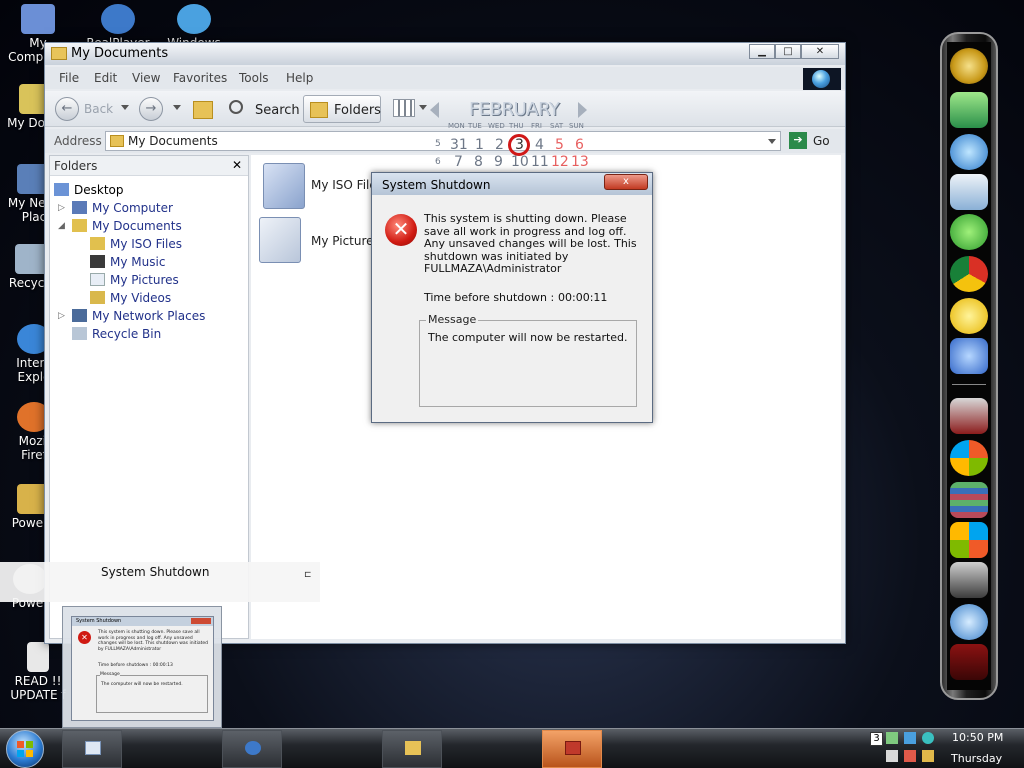 This screenshot has width=1024, height=768. Describe the element at coordinates (173, 141) in the screenshot. I see `address-value: My Documents` at that location.